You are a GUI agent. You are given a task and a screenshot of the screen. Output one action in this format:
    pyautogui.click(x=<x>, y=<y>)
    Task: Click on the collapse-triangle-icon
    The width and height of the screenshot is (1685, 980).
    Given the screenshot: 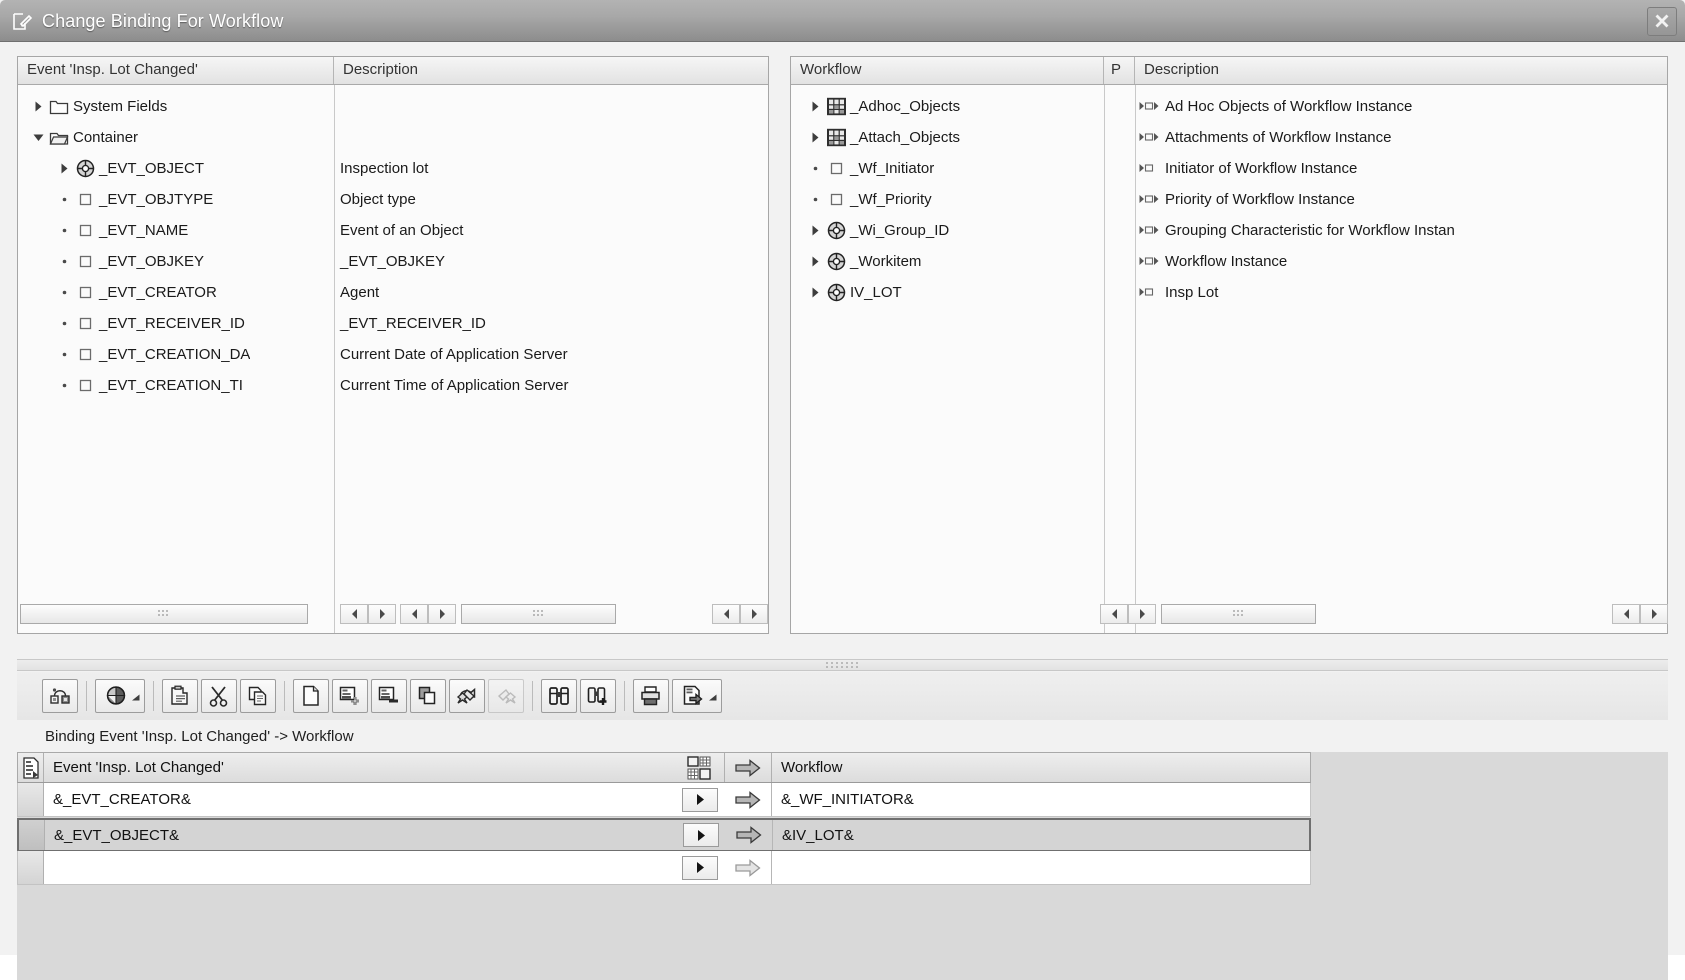 What is the action you would take?
    pyautogui.click(x=38, y=137)
    